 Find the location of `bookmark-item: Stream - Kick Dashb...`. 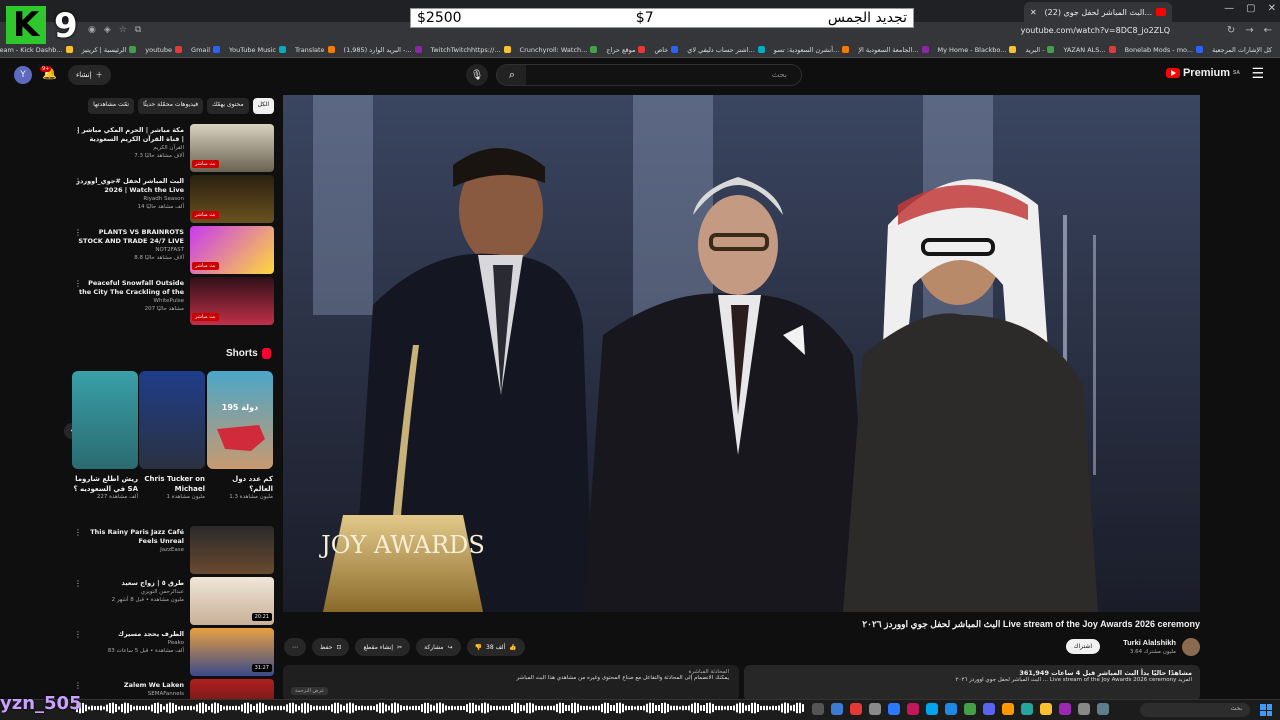

bookmark-item: Stream - Kick Dashb... is located at coordinates (36, 50).